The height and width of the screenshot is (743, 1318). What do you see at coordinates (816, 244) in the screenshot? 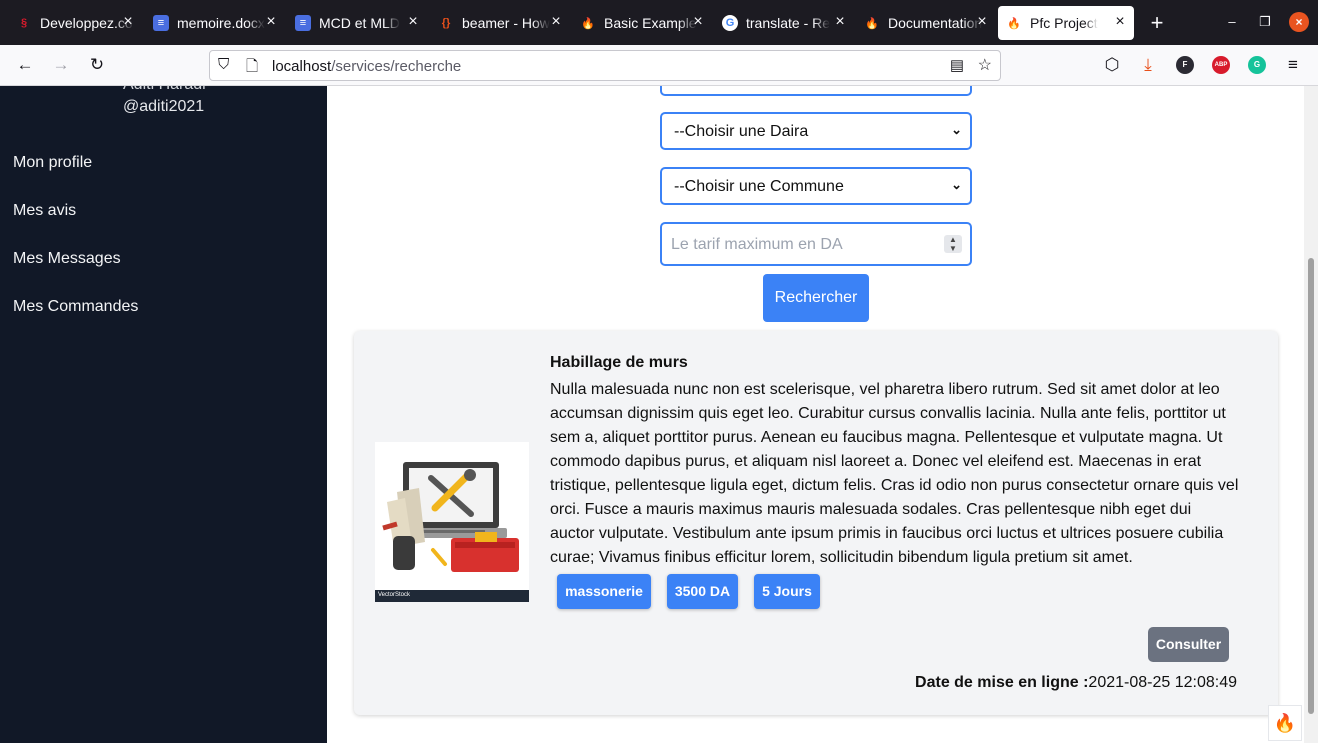
I see `tarif-input: Le tarif maximum en DA ▲ ▼` at bounding box center [816, 244].